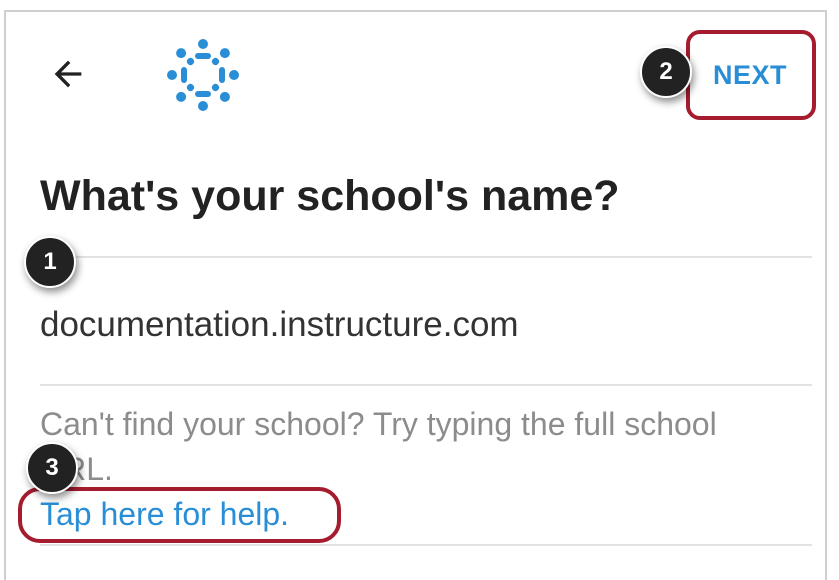 This screenshot has height=580, width=839. I want to click on back-button, so click(68, 74).